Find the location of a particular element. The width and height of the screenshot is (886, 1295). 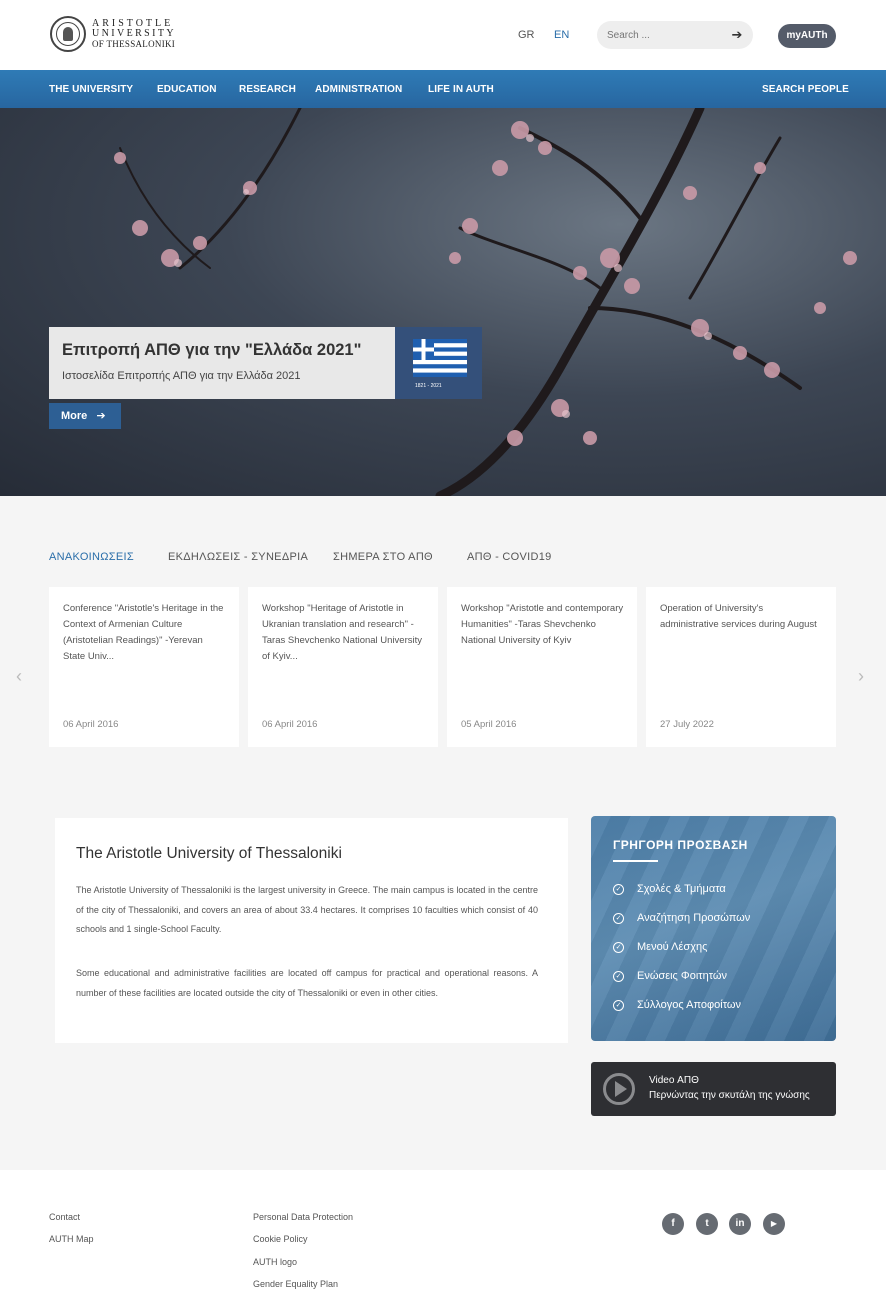

video-subtitle: Περνώντας την σκυτάλη της γνώσης is located at coordinates (729, 1095).